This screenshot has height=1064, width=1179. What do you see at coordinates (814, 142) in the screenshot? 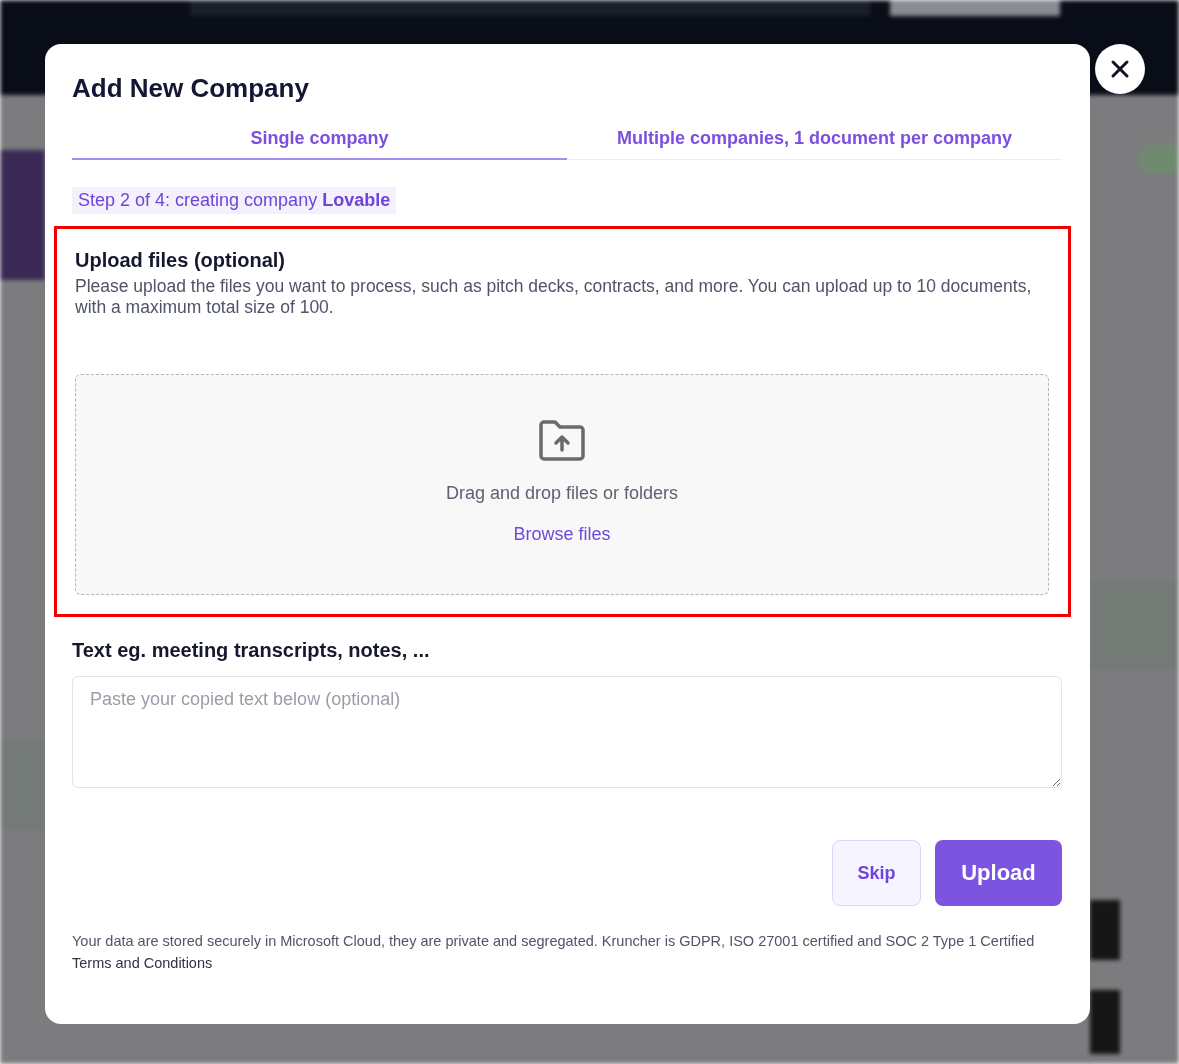
I see `tab: Multiple companies, 1 document per company` at bounding box center [814, 142].